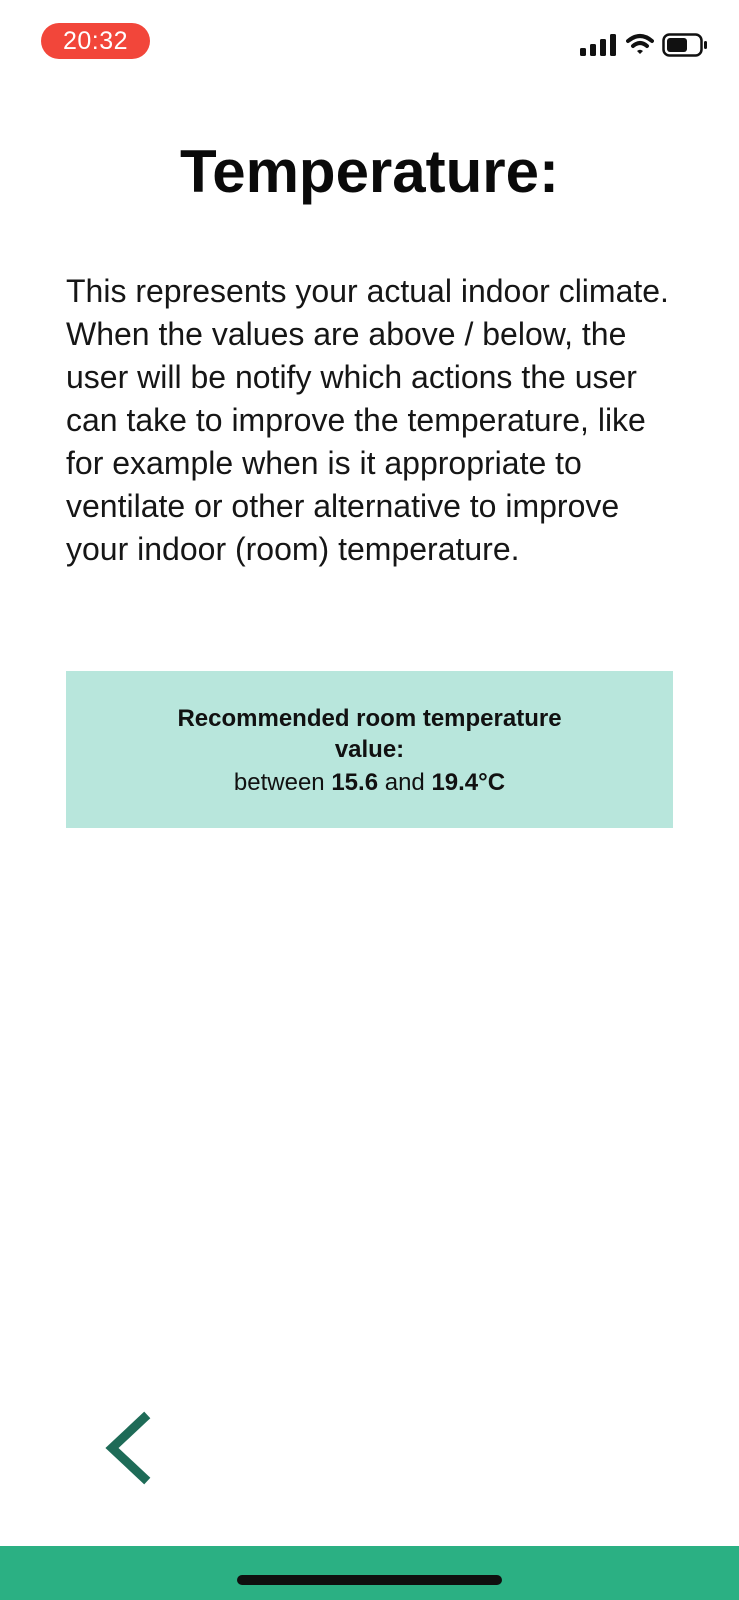 The image size is (739, 1600). What do you see at coordinates (369, 171) in the screenshot?
I see `page-title: Temperature:` at bounding box center [369, 171].